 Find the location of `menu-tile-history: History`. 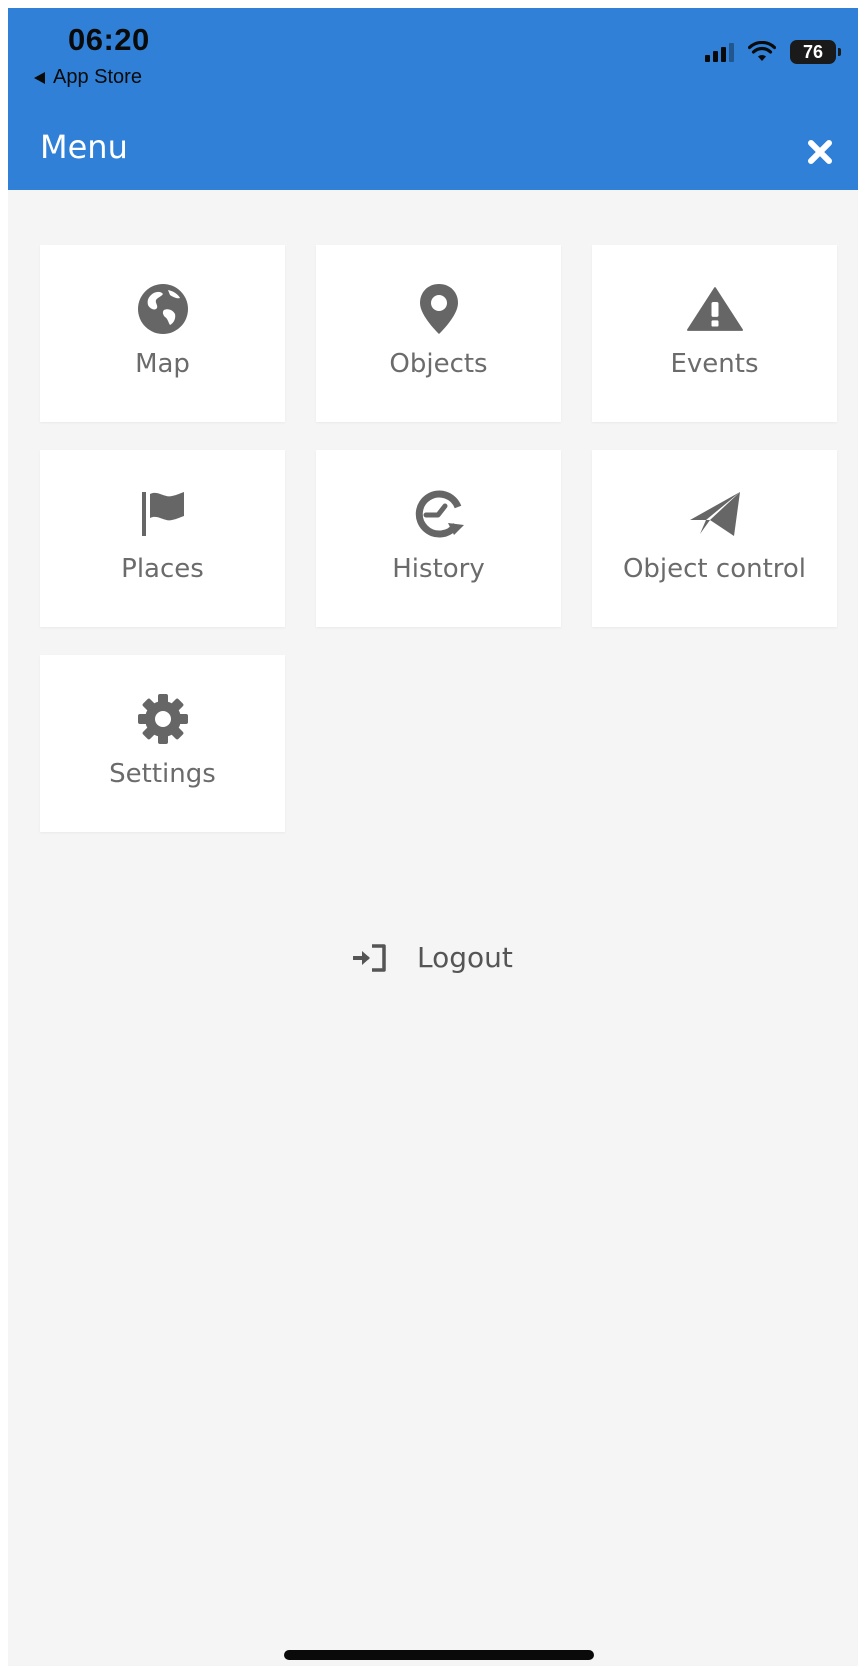

menu-tile-history: History is located at coordinates (438, 538).